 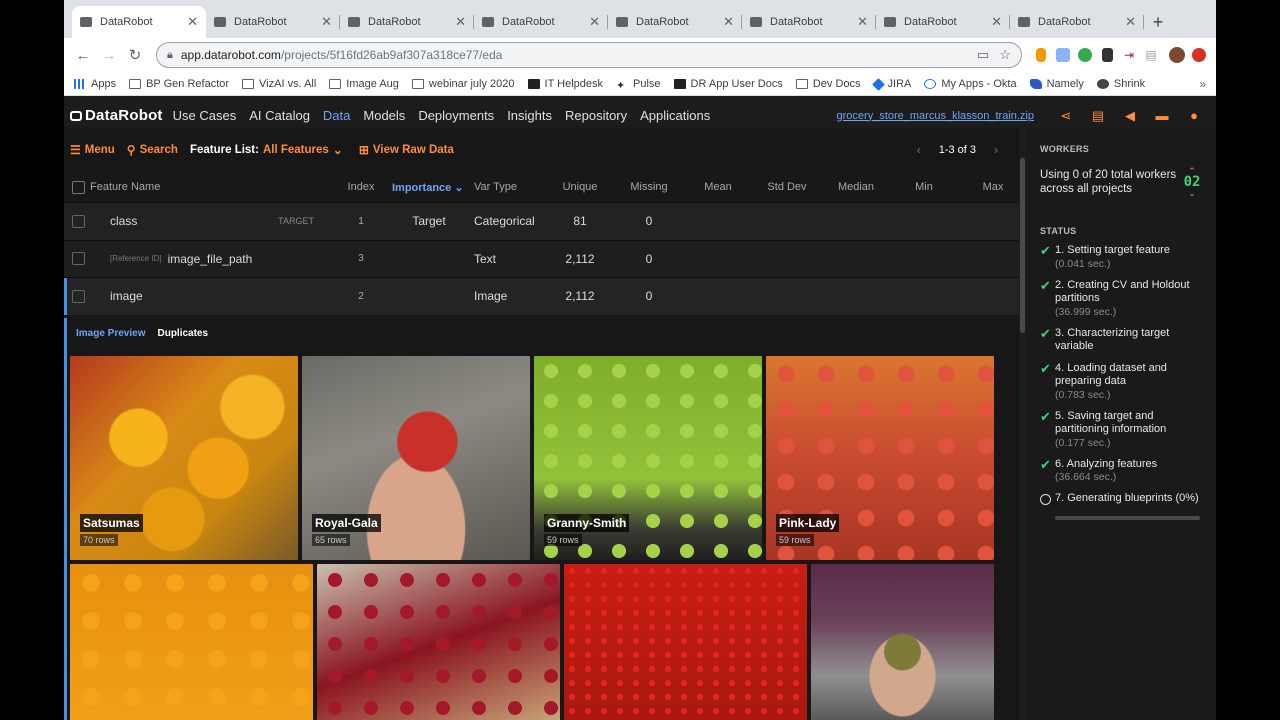 I want to click on col-median: Median, so click(x=856, y=187).